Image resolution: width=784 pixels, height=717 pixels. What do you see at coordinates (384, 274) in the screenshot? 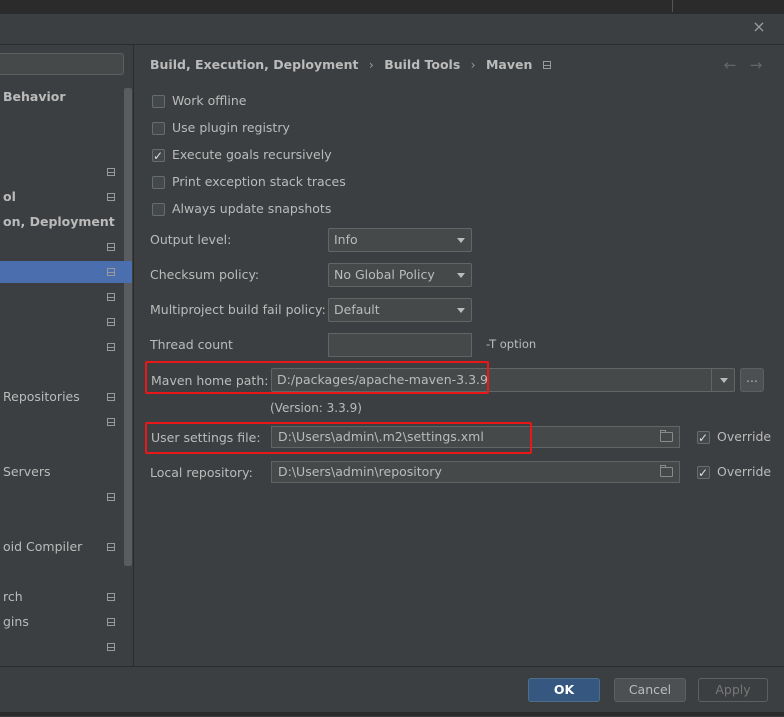
I see `dropdown-value: No Global Policy` at bounding box center [384, 274].